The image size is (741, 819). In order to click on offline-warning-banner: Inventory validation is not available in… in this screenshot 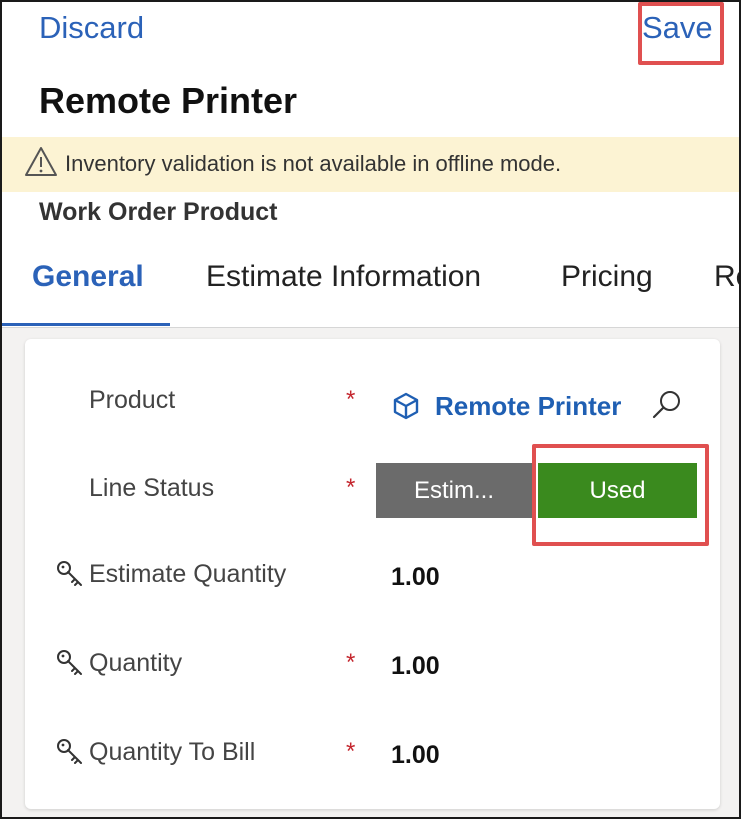, I will do `click(370, 165)`.